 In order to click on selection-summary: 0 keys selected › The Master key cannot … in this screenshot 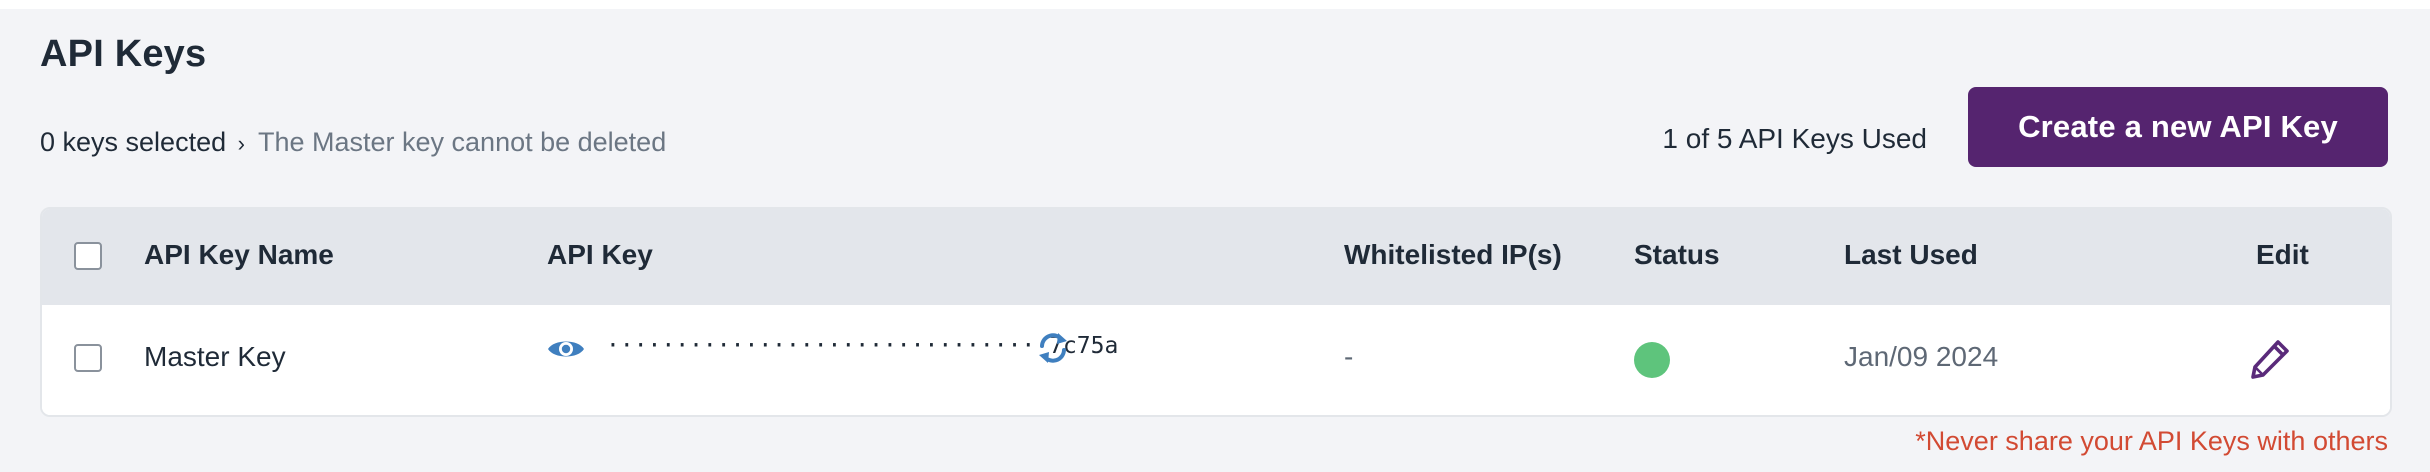, I will do `click(353, 142)`.